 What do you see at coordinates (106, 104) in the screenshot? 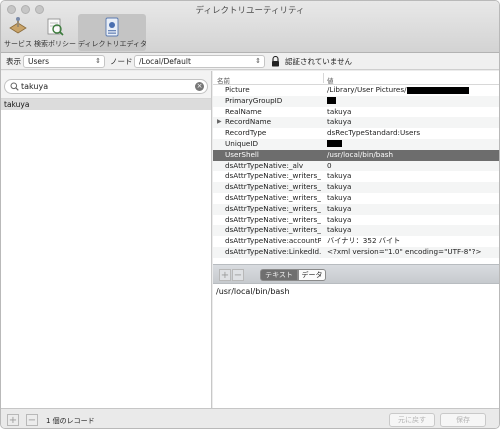
I see `list-item: takuya` at bounding box center [106, 104].